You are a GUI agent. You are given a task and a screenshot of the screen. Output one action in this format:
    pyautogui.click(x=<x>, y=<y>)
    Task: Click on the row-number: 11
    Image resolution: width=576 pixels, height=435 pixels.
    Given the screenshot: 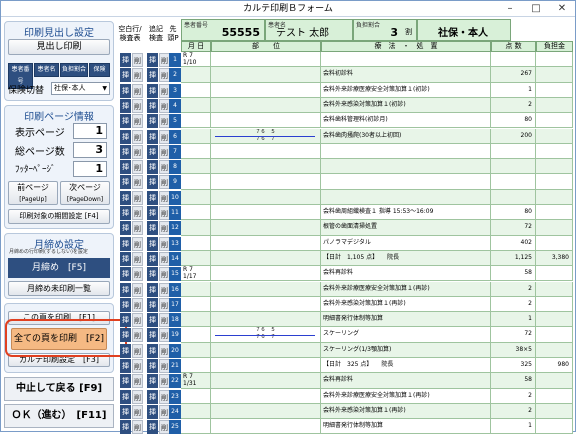 What is the action you would take?
    pyautogui.click(x=175, y=213)
    